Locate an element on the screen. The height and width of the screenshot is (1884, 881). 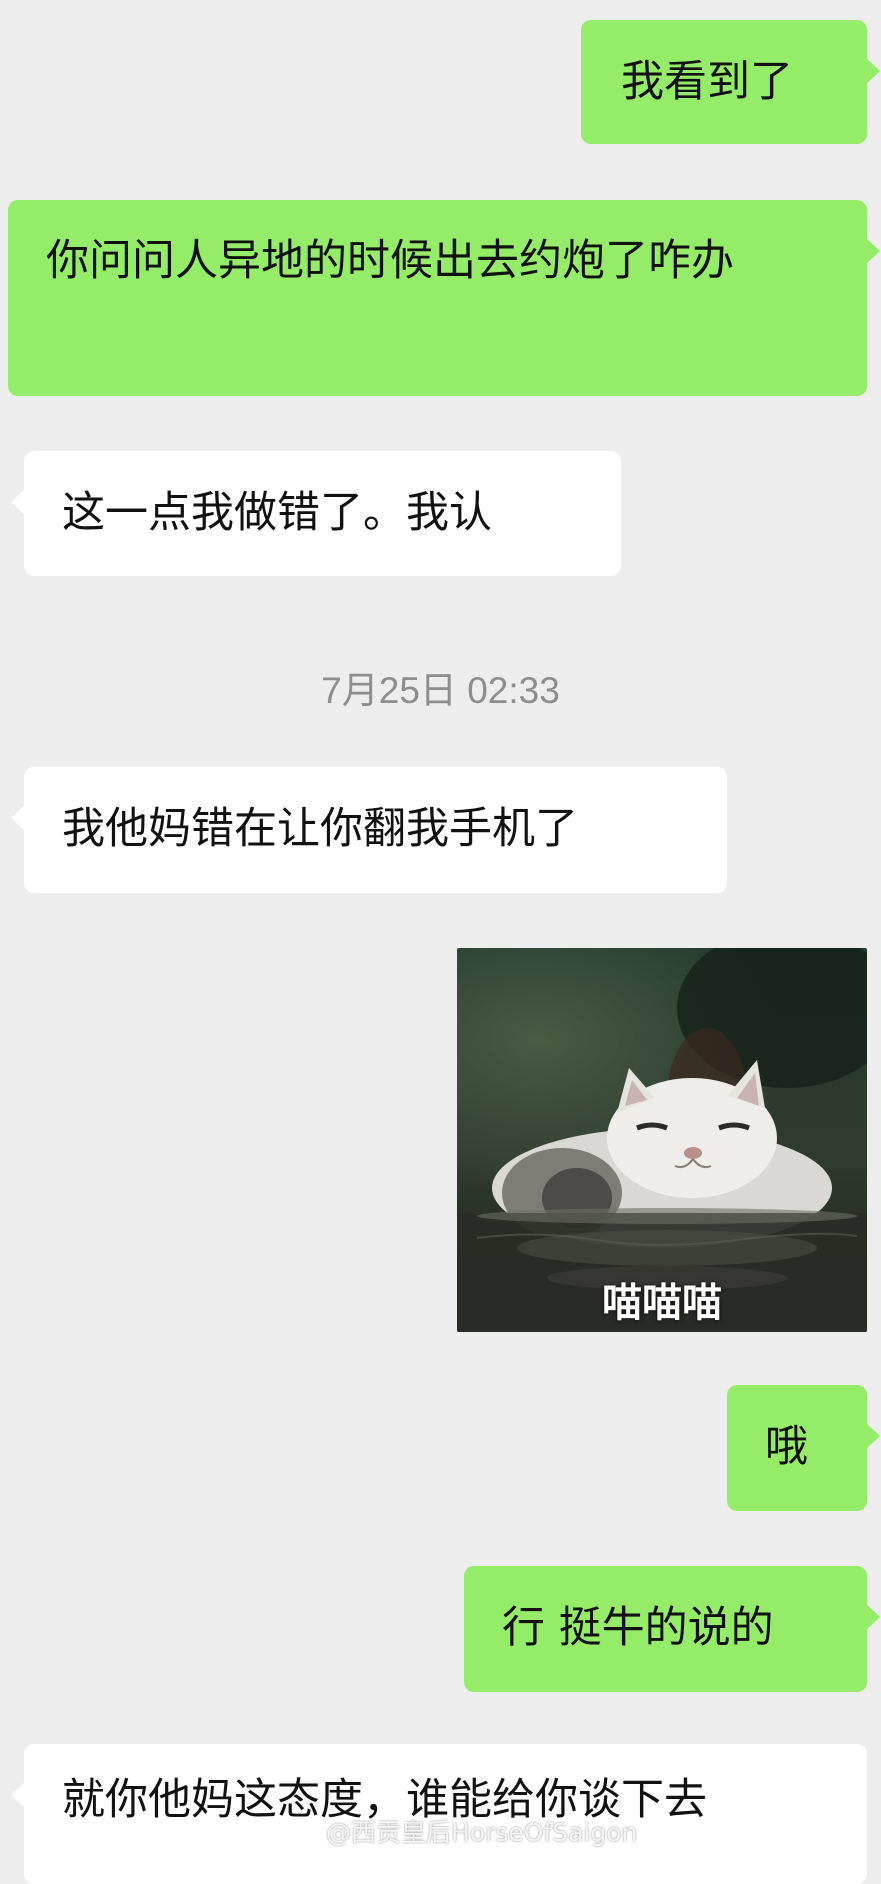
watermark-text: @西贡皇后HorseOfSaigon is located at coordinates (482, 1832).